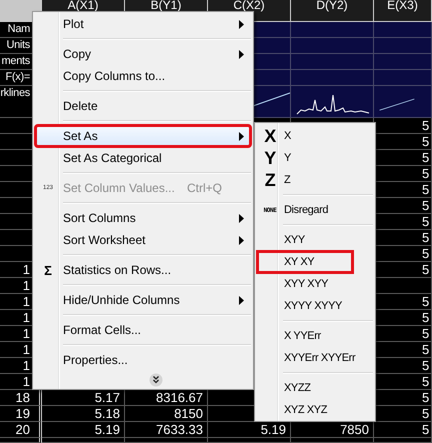  What do you see at coordinates (143, 218) in the screenshot?
I see `menu-item: Sort Columns` at bounding box center [143, 218].